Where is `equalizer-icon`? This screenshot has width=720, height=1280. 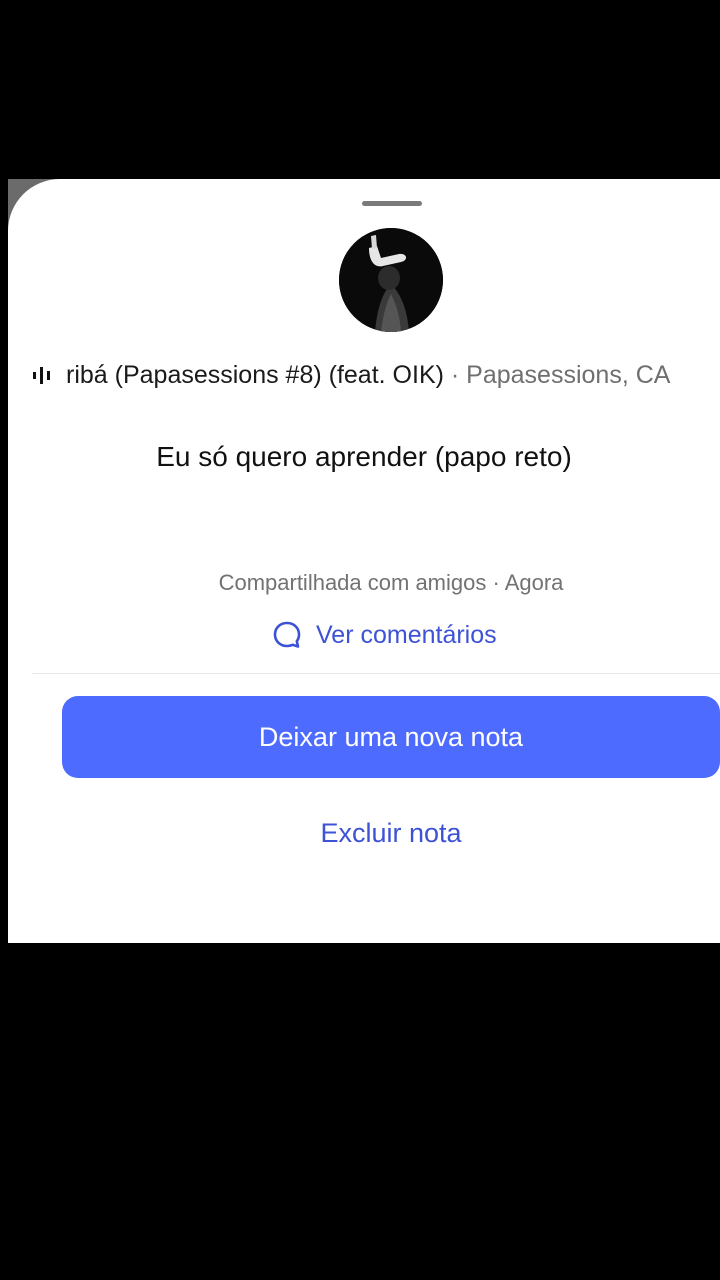 equalizer-icon is located at coordinates (41, 375).